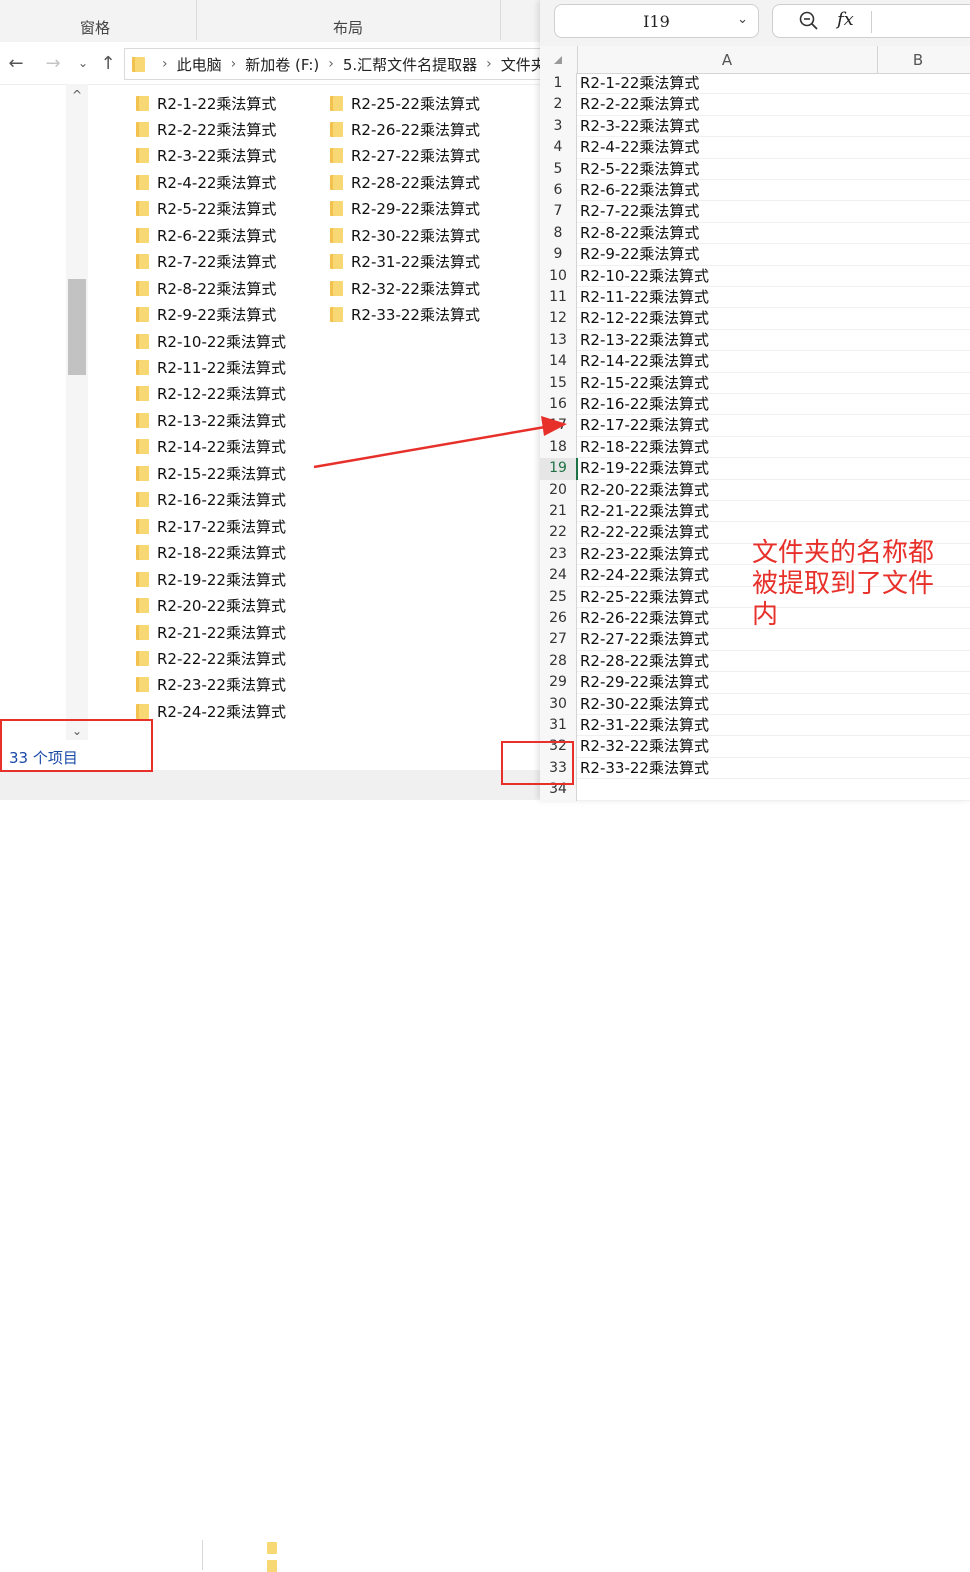 The height and width of the screenshot is (1572, 970). I want to click on folder-item: R2-31-22乘法算式, so click(405, 262).